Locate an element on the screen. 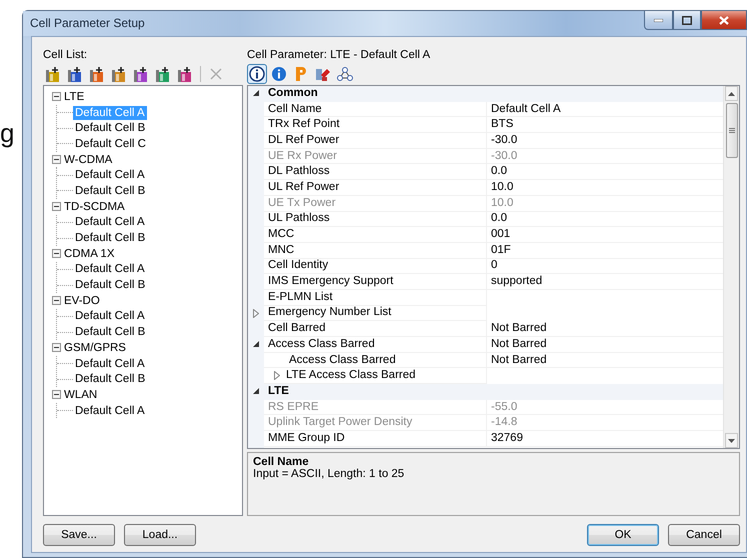 This screenshot has width=747, height=558. dialog-button: OK is located at coordinates (623, 535).